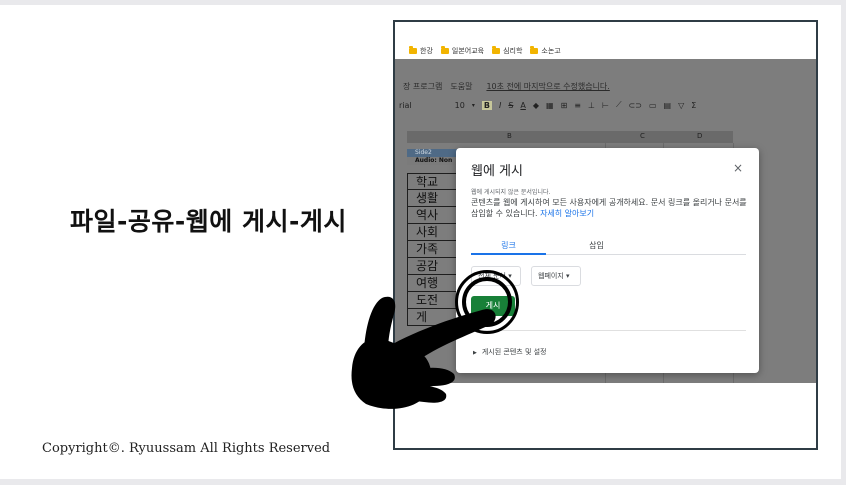 This screenshot has width=846, height=485. I want to click on bookmark-item: 심리학, so click(507, 51).